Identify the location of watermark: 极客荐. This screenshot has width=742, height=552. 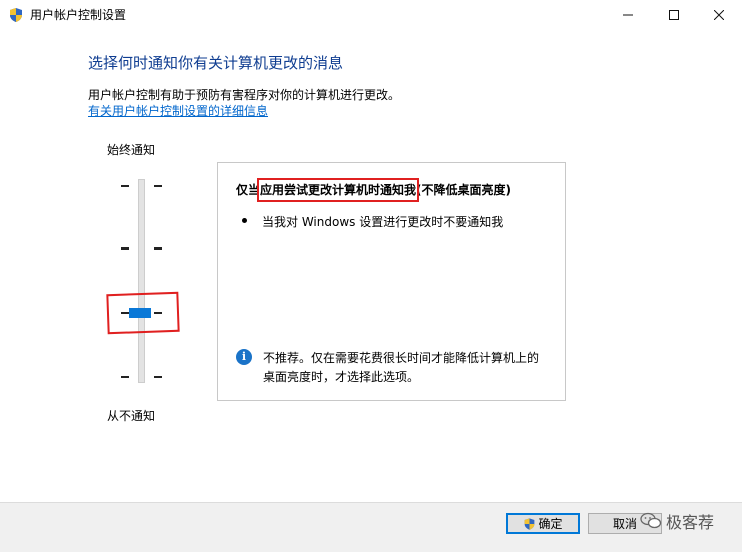
(677, 521).